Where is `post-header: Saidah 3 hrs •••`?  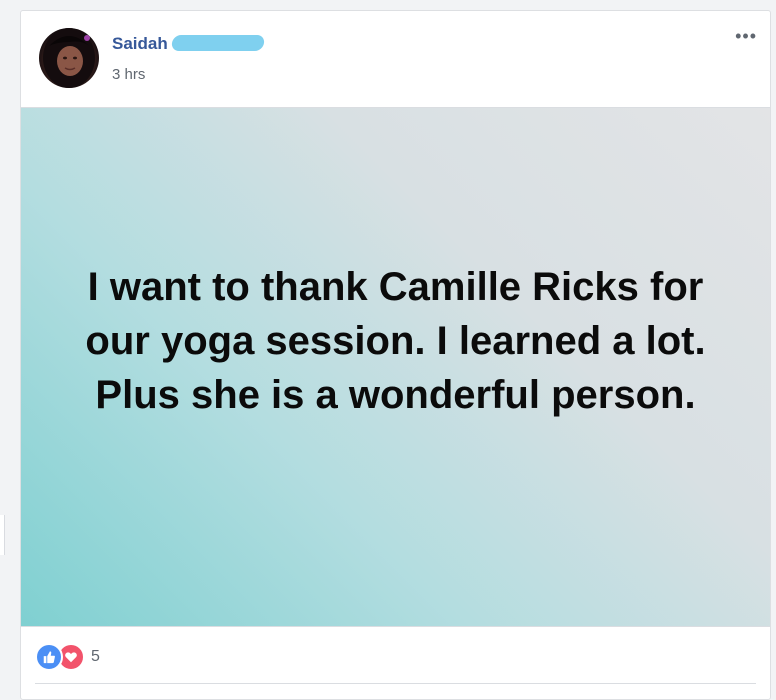
post-header: Saidah 3 hrs ••• is located at coordinates (395, 59).